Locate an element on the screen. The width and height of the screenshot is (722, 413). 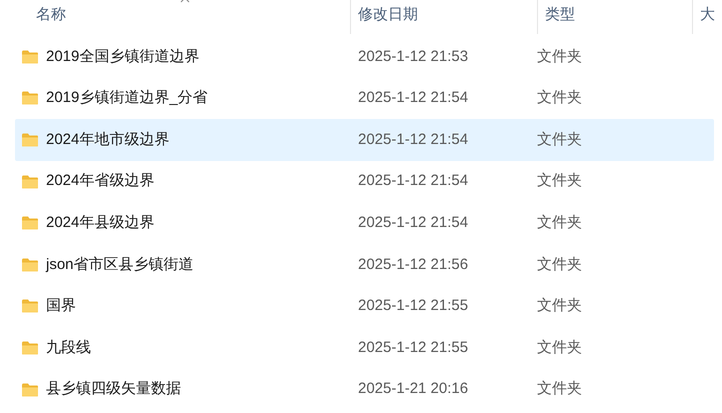
file-name: 2019乡镇街道边界_分省 is located at coordinates (127, 98).